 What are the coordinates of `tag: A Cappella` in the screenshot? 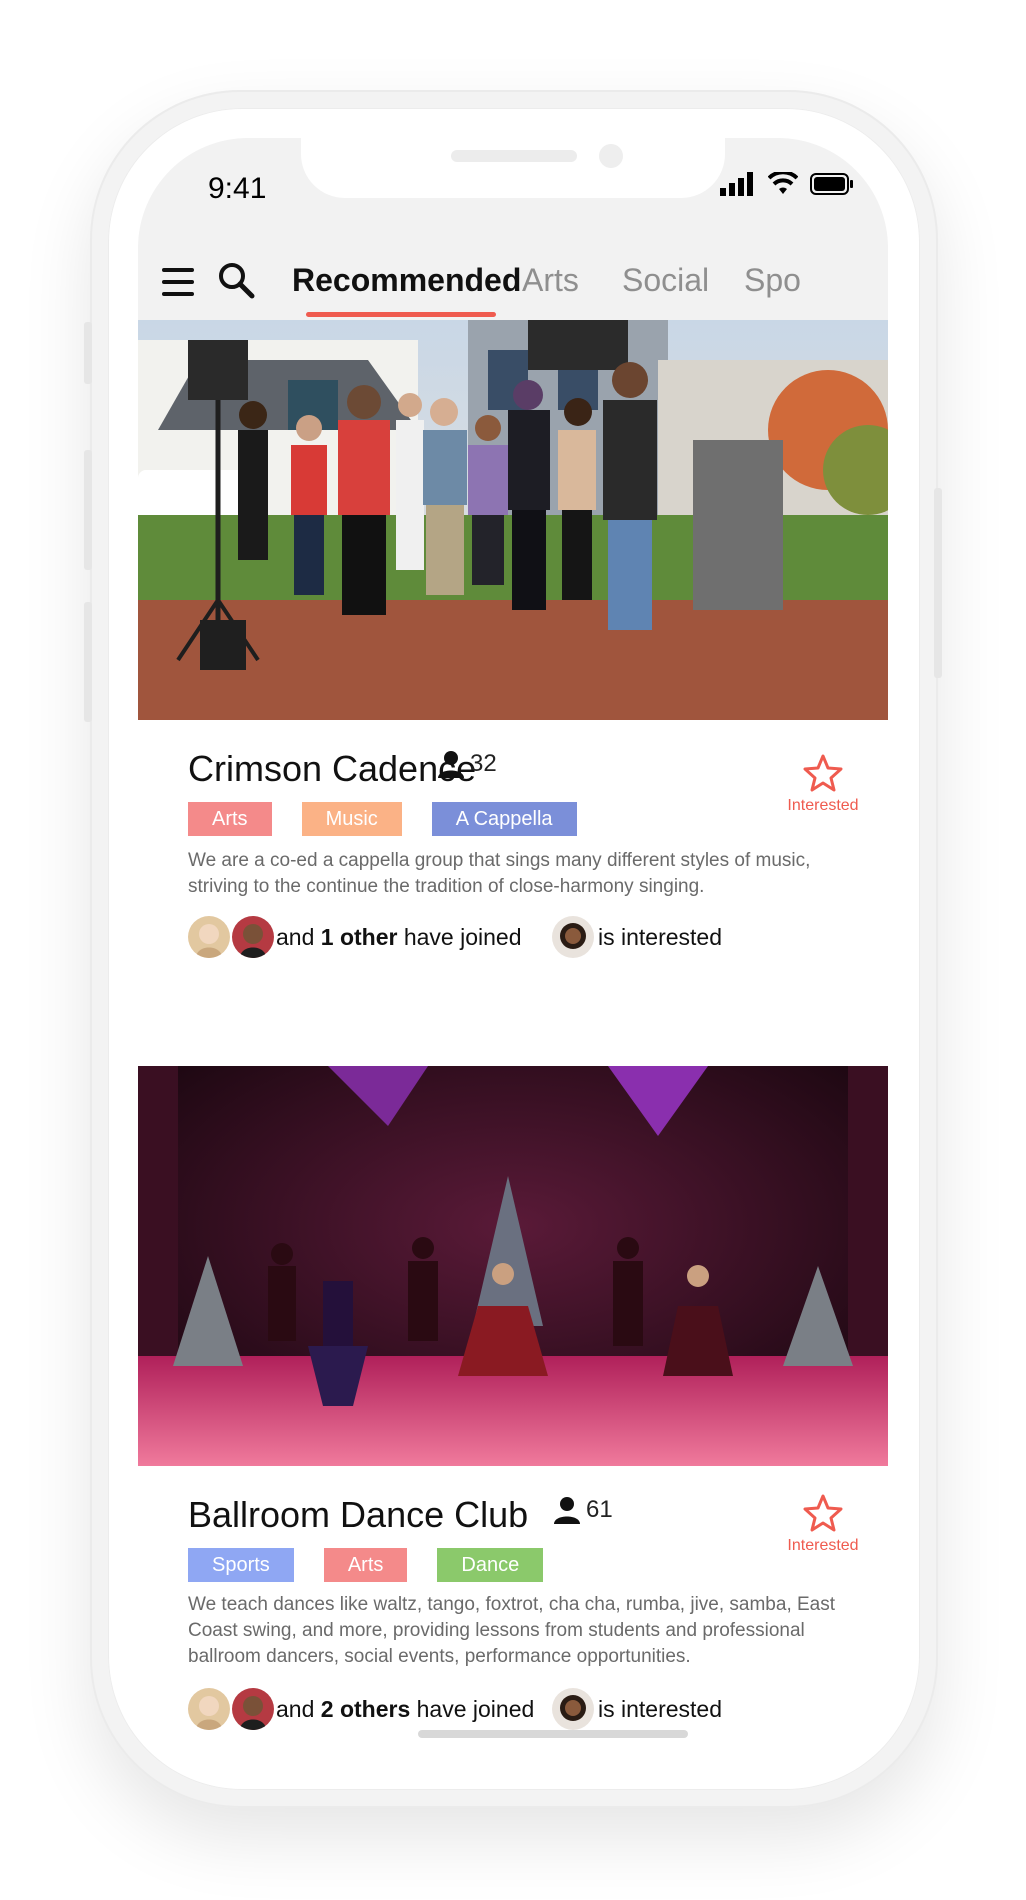 It's located at (504, 819).